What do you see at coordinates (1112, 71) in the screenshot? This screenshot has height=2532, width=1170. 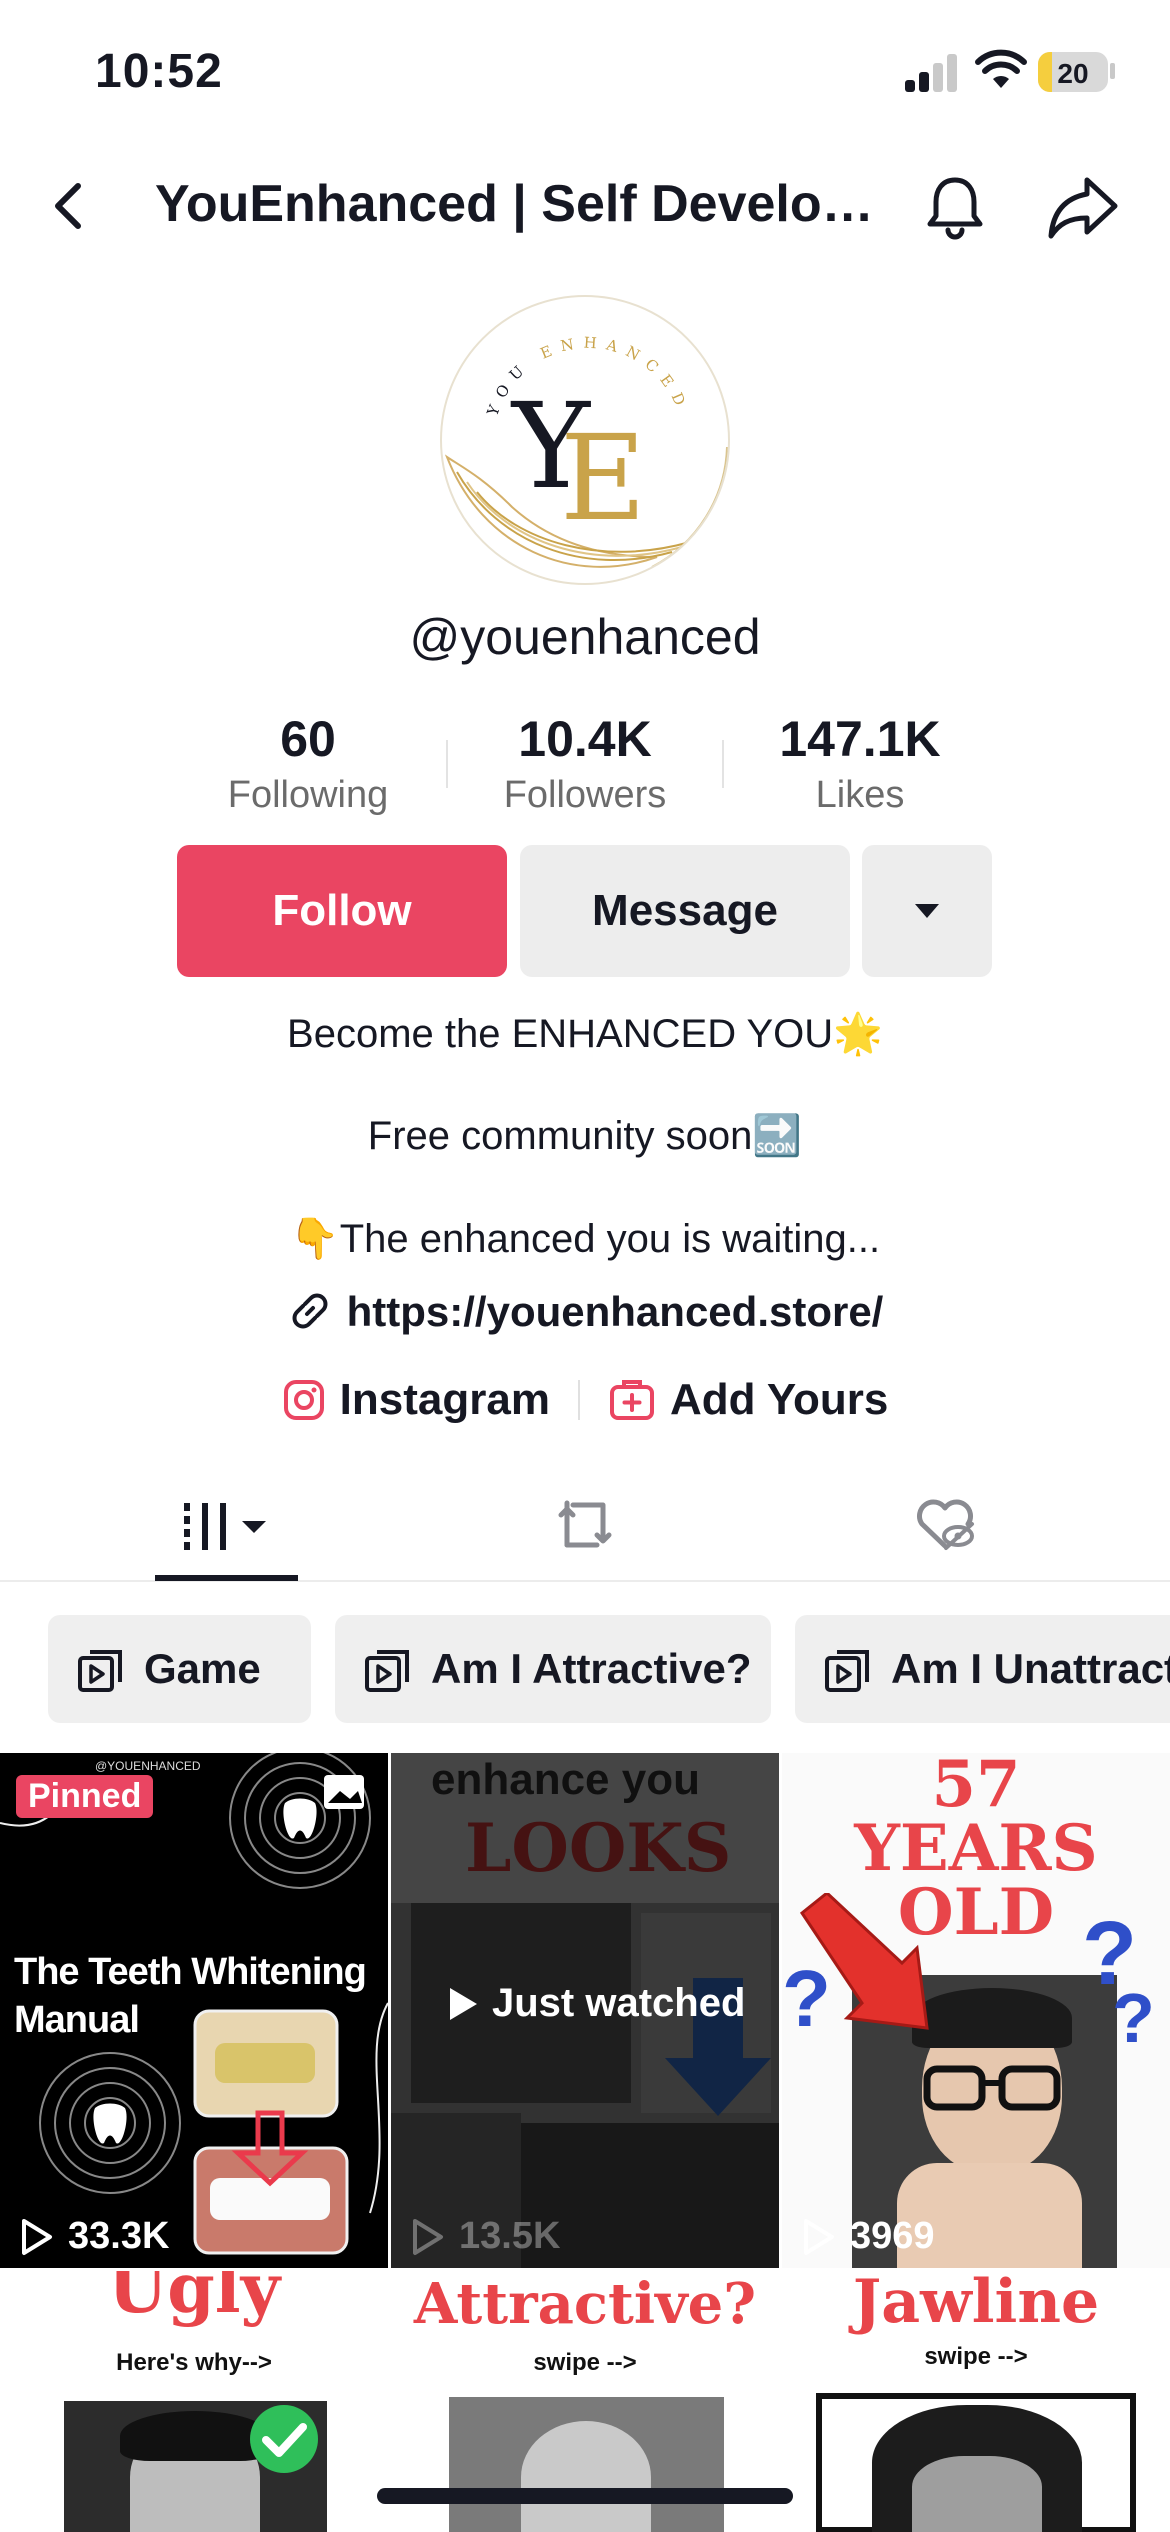 I see `battery-tip` at bounding box center [1112, 71].